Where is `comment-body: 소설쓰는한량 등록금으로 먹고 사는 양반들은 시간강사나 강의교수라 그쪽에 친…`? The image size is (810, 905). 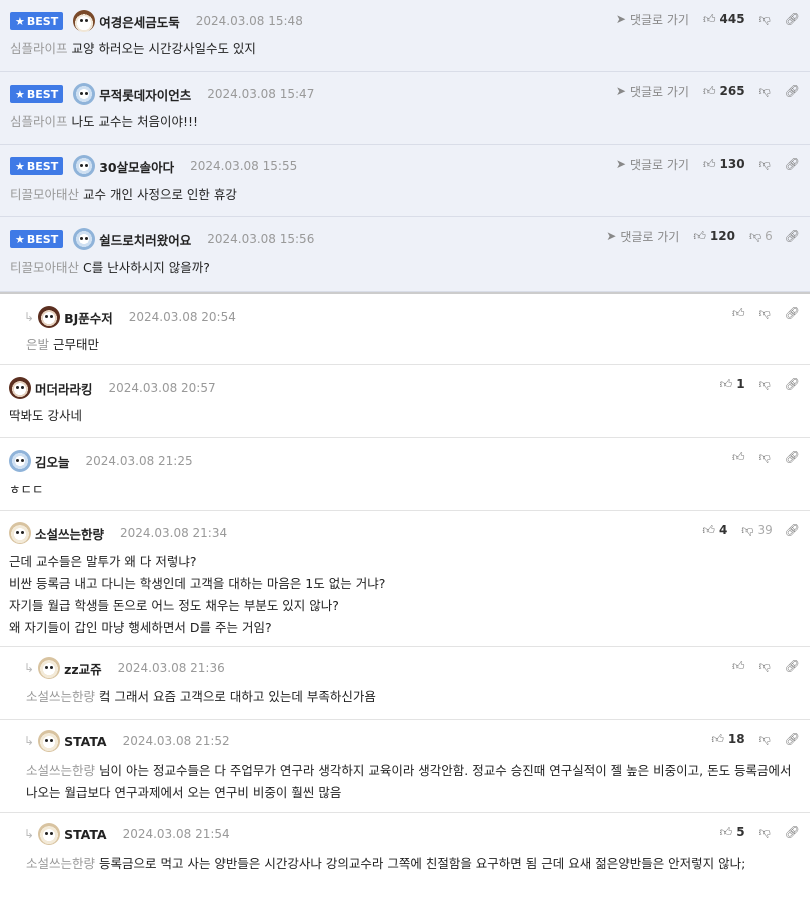
comment-body: 소설쓰는한량 등록금으로 먹고 사는 양반들은 시간강사나 강의교수라 그쪽에 친… is located at coordinates (386, 863).